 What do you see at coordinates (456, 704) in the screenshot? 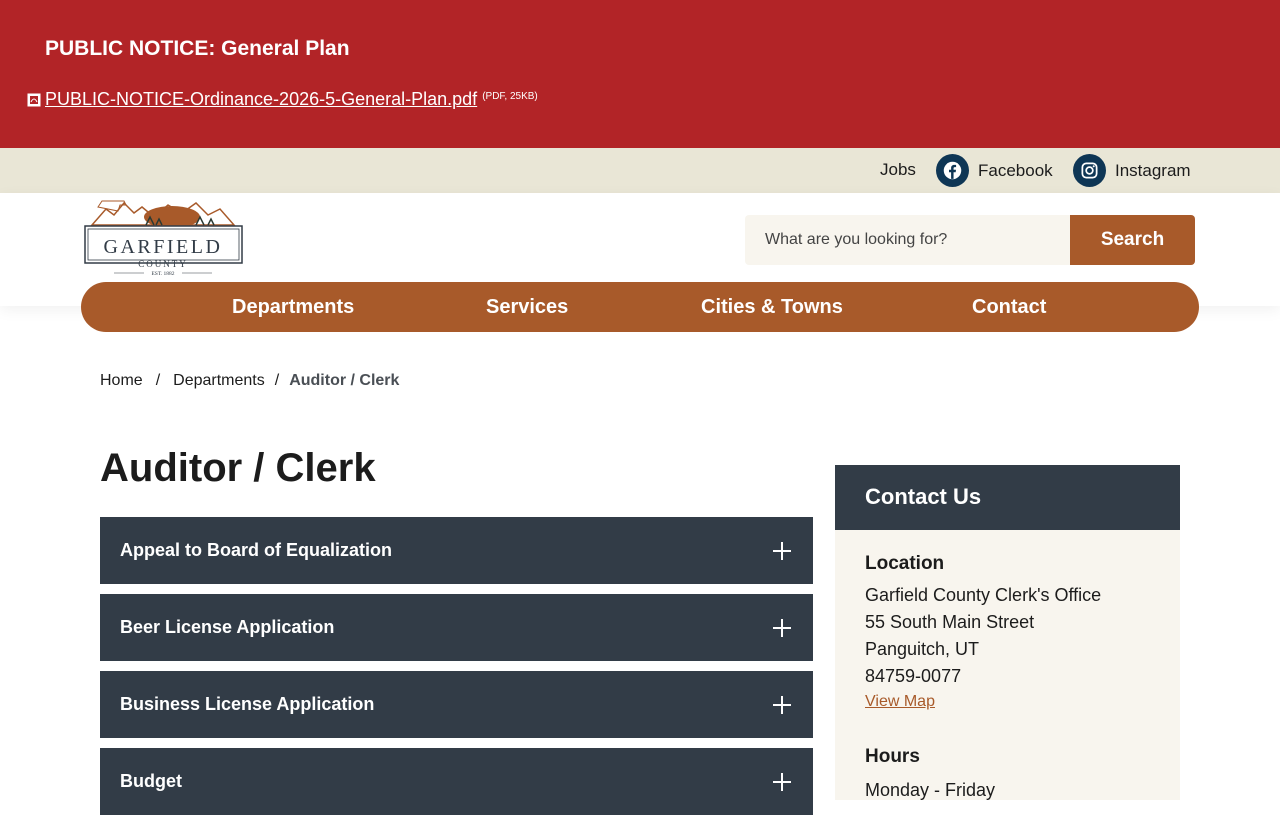
I see `accordion-item-business-license: Business License Application` at bounding box center [456, 704].